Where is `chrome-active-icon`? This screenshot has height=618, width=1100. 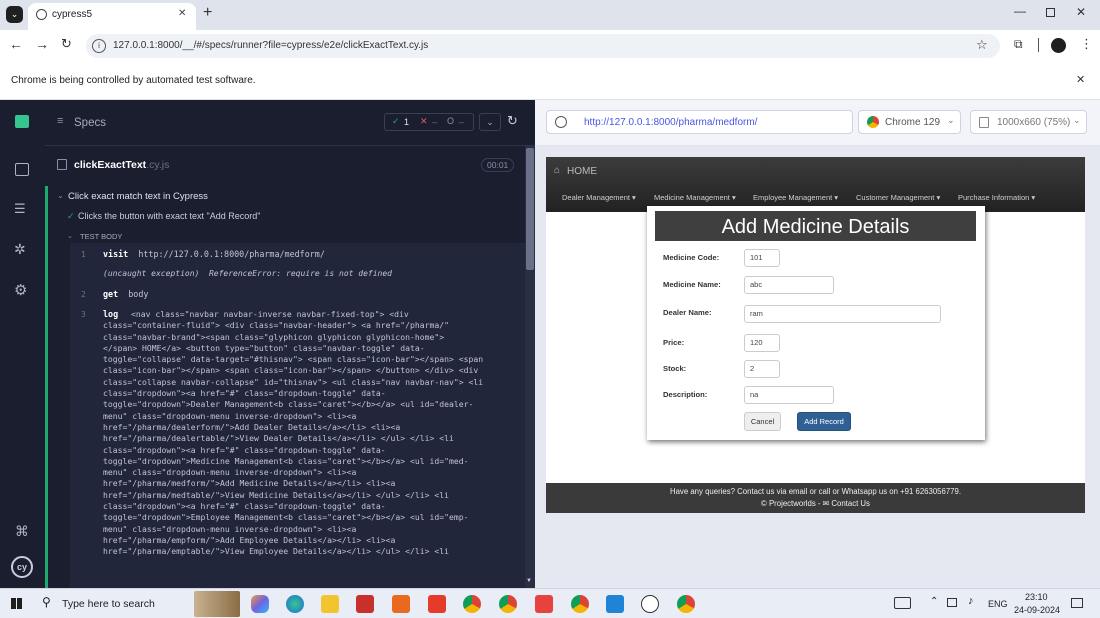
chrome-active-icon is located at coordinates (686, 604).